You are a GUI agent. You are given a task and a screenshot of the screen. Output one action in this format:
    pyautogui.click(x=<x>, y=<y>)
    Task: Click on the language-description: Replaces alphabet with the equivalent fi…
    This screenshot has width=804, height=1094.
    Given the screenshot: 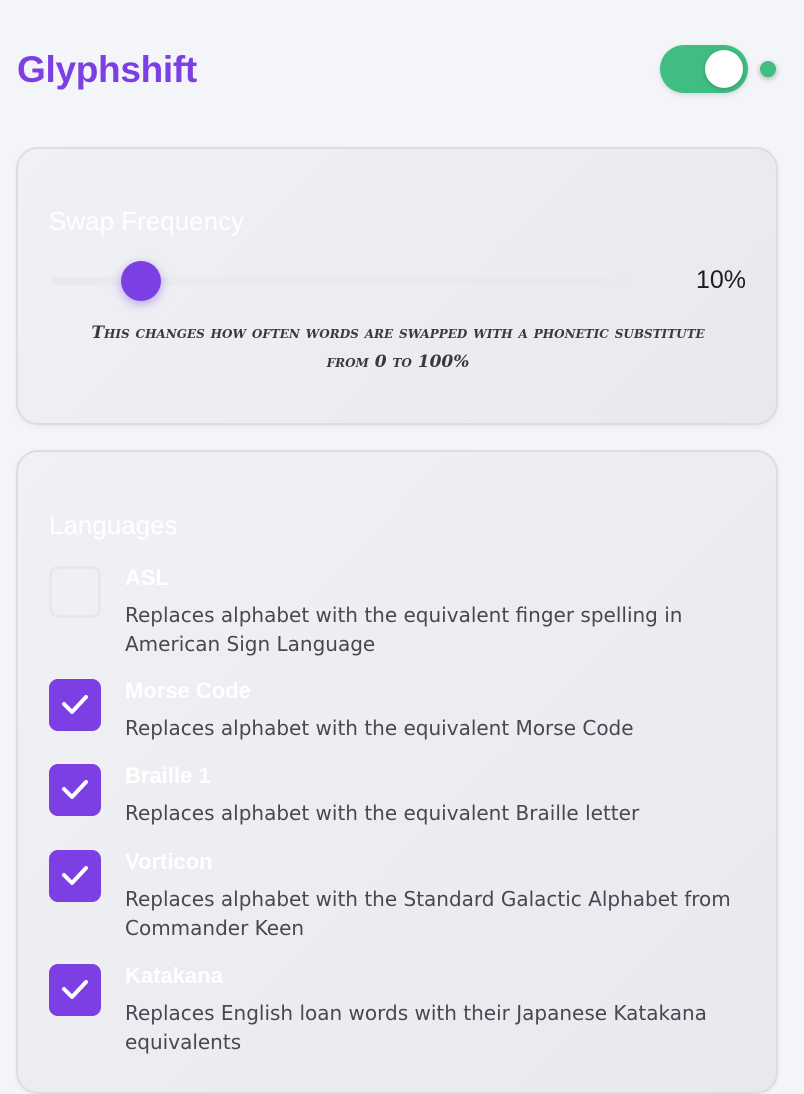 What is the action you would take?
    pyautogui.click(x=404, y=629)
    